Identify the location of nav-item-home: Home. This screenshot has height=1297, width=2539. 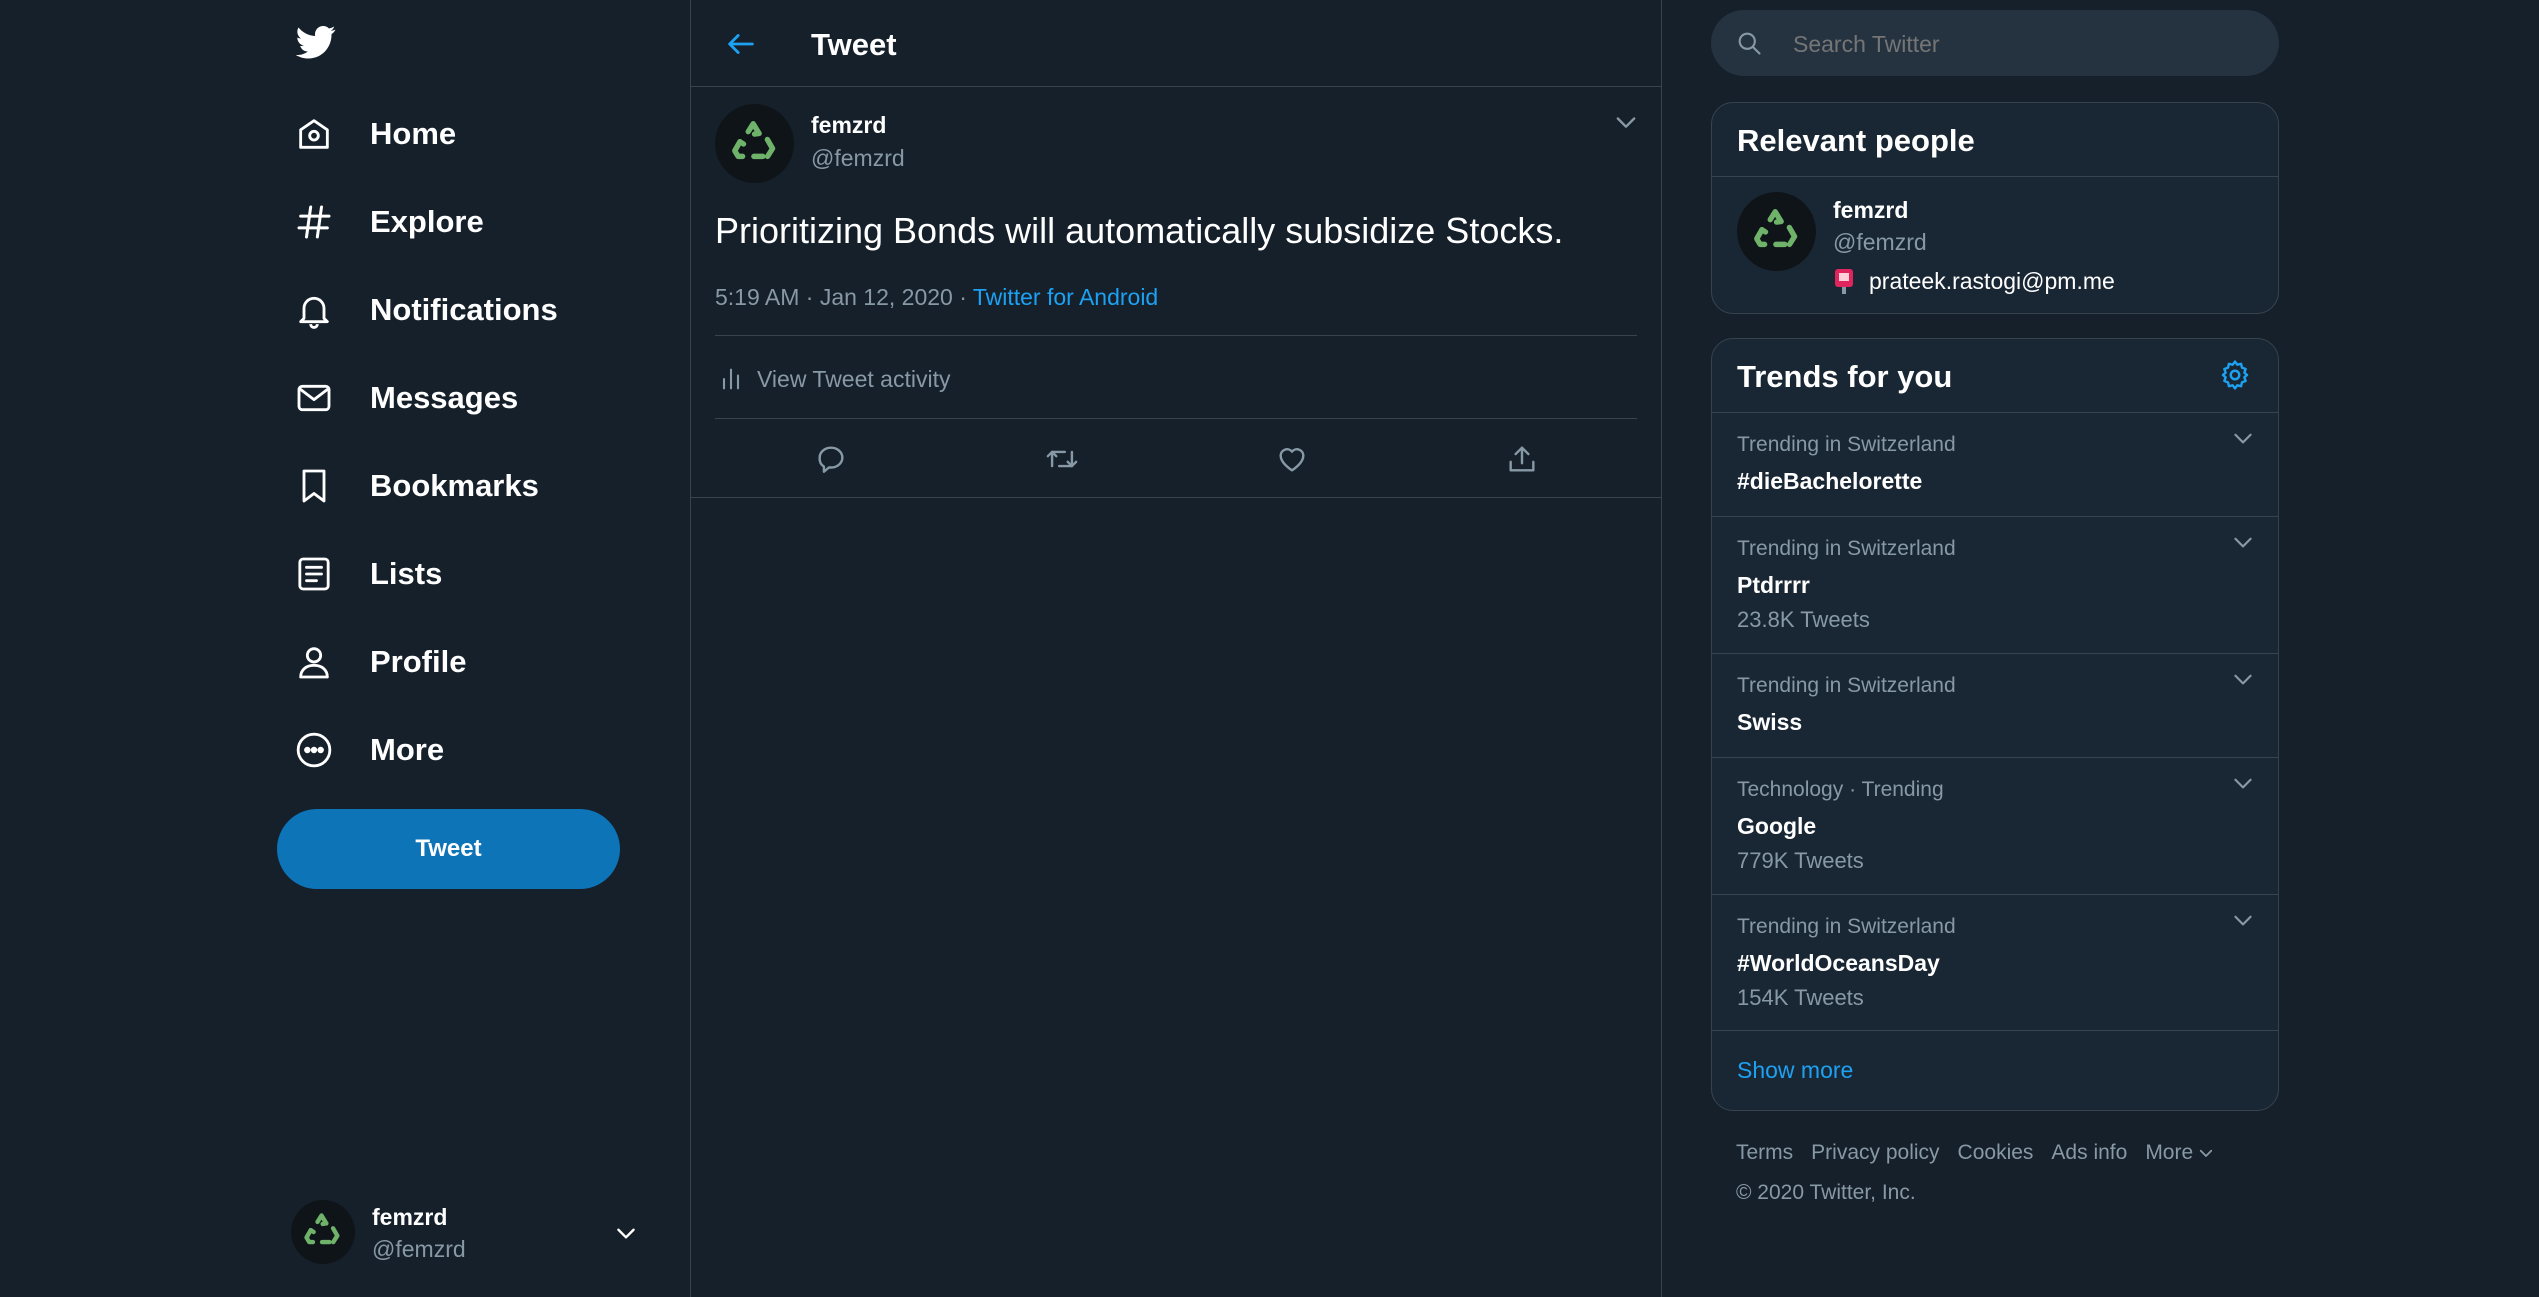
(375, 134).